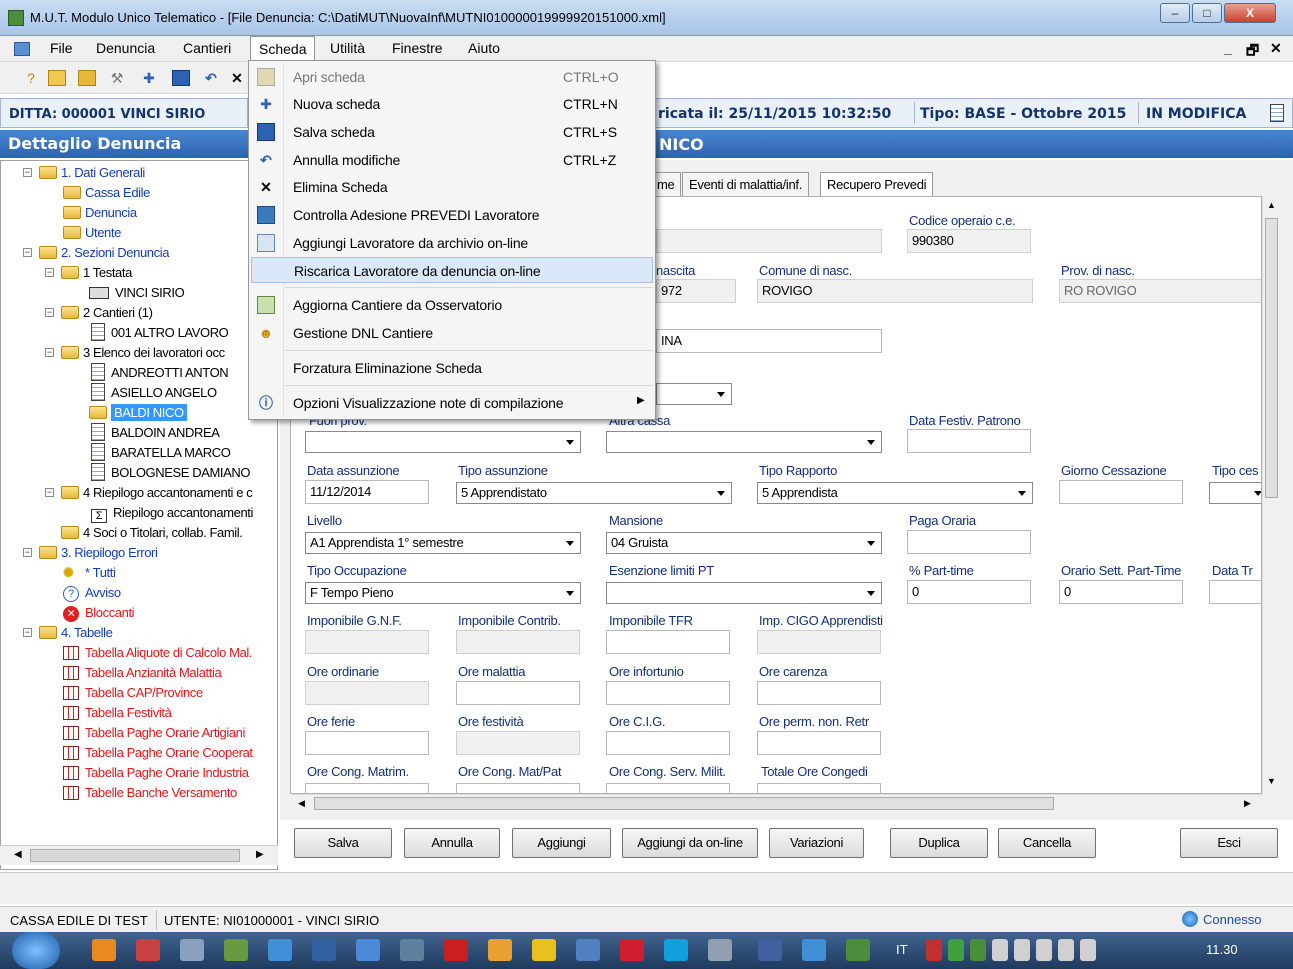 This screenshot has height=969, width=1293. I want to click on clock: 11.30, so click(1222, 949).